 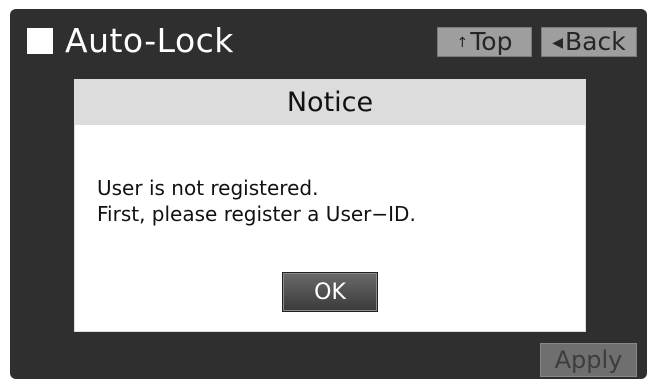 What do you see at coordinates (462, 43) in the screenshot?
I see `up-arrow-icon: ↑` at bounding box center [462, 43].